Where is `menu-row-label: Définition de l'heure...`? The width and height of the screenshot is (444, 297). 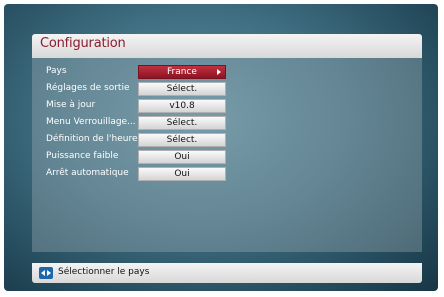 menu-row-label: Définition de l'heure... is located at coordinates (96, 139).